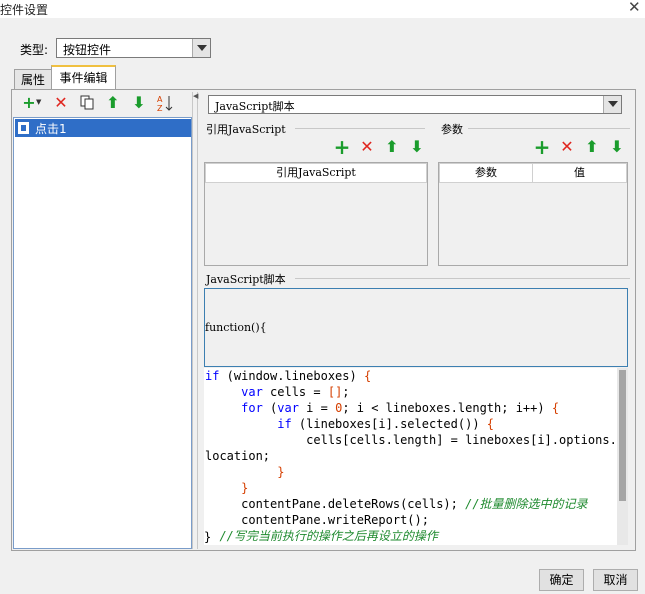 This screenshot has width=645, height=594. What do you see at coordinates (33, 79) in the screenshot?
I see `tab-properties: 属性` at bounding box center [33, 79].